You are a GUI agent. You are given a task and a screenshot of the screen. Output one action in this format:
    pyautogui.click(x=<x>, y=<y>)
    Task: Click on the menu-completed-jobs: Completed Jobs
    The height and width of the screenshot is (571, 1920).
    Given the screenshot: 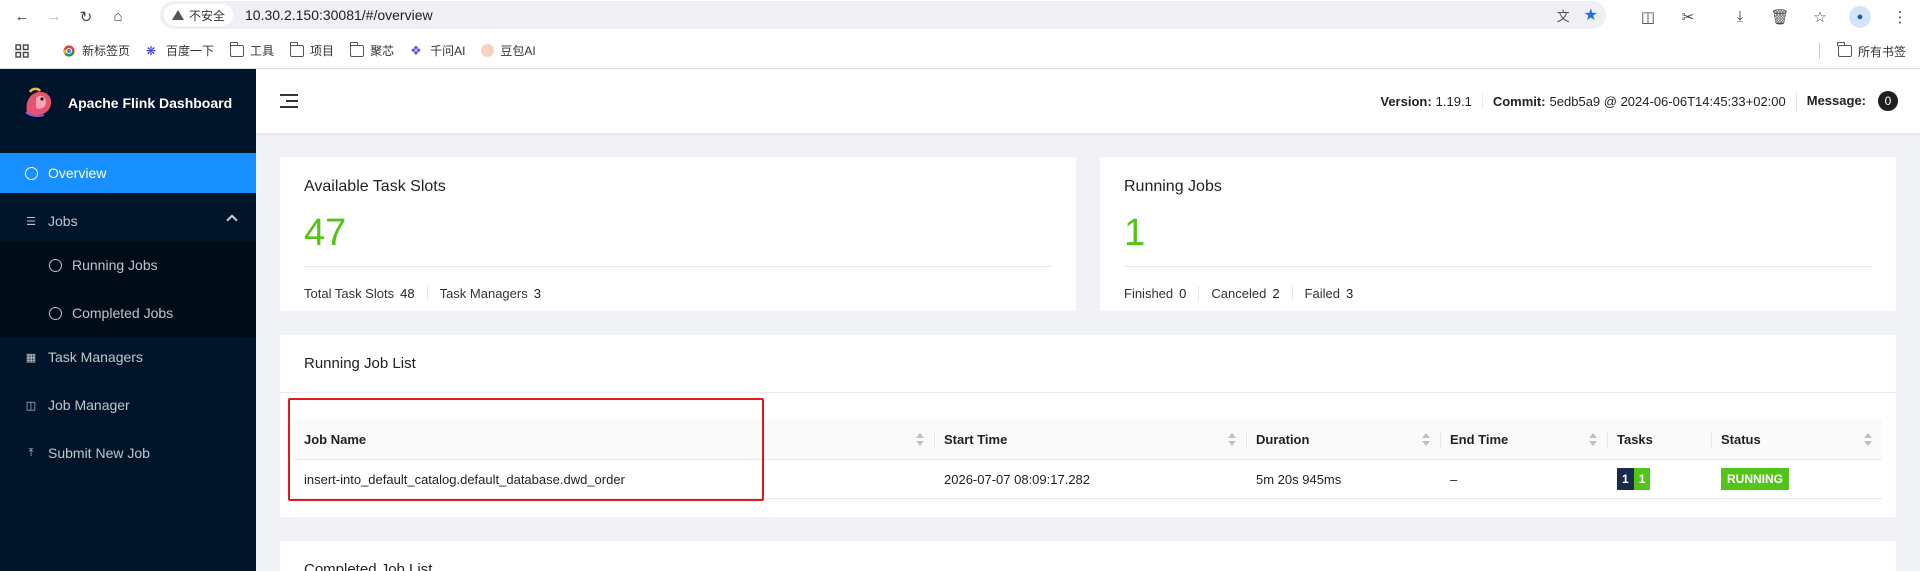 What is the action you would take?
    pyautogui.click(x=128, y=313)
    